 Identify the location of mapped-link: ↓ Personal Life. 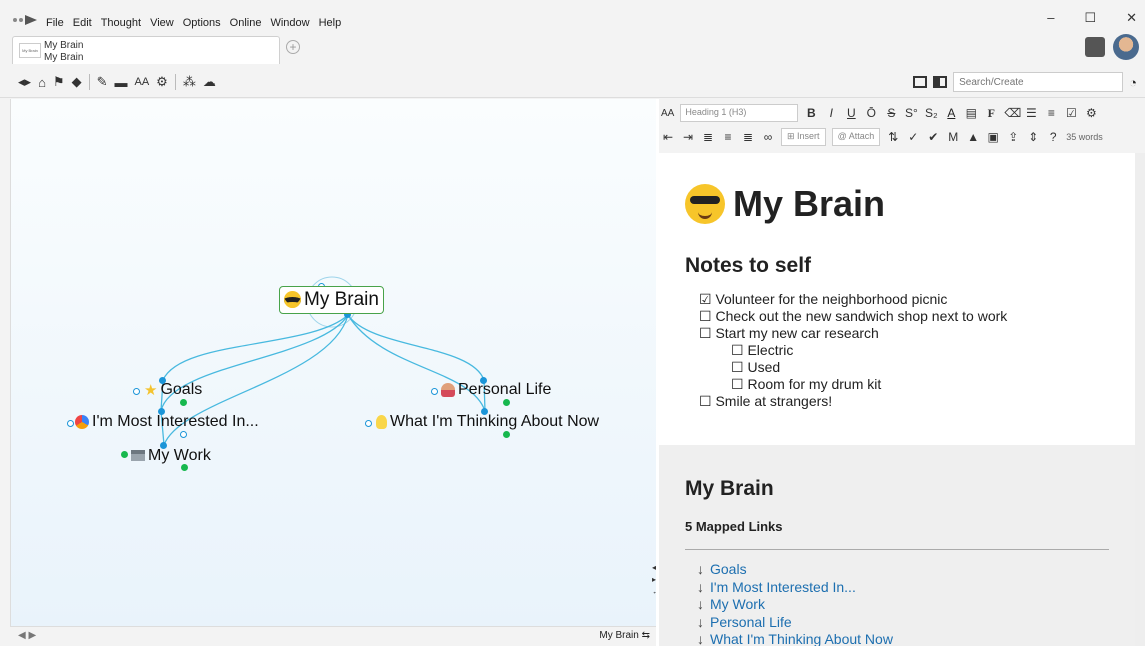
(795, 623).